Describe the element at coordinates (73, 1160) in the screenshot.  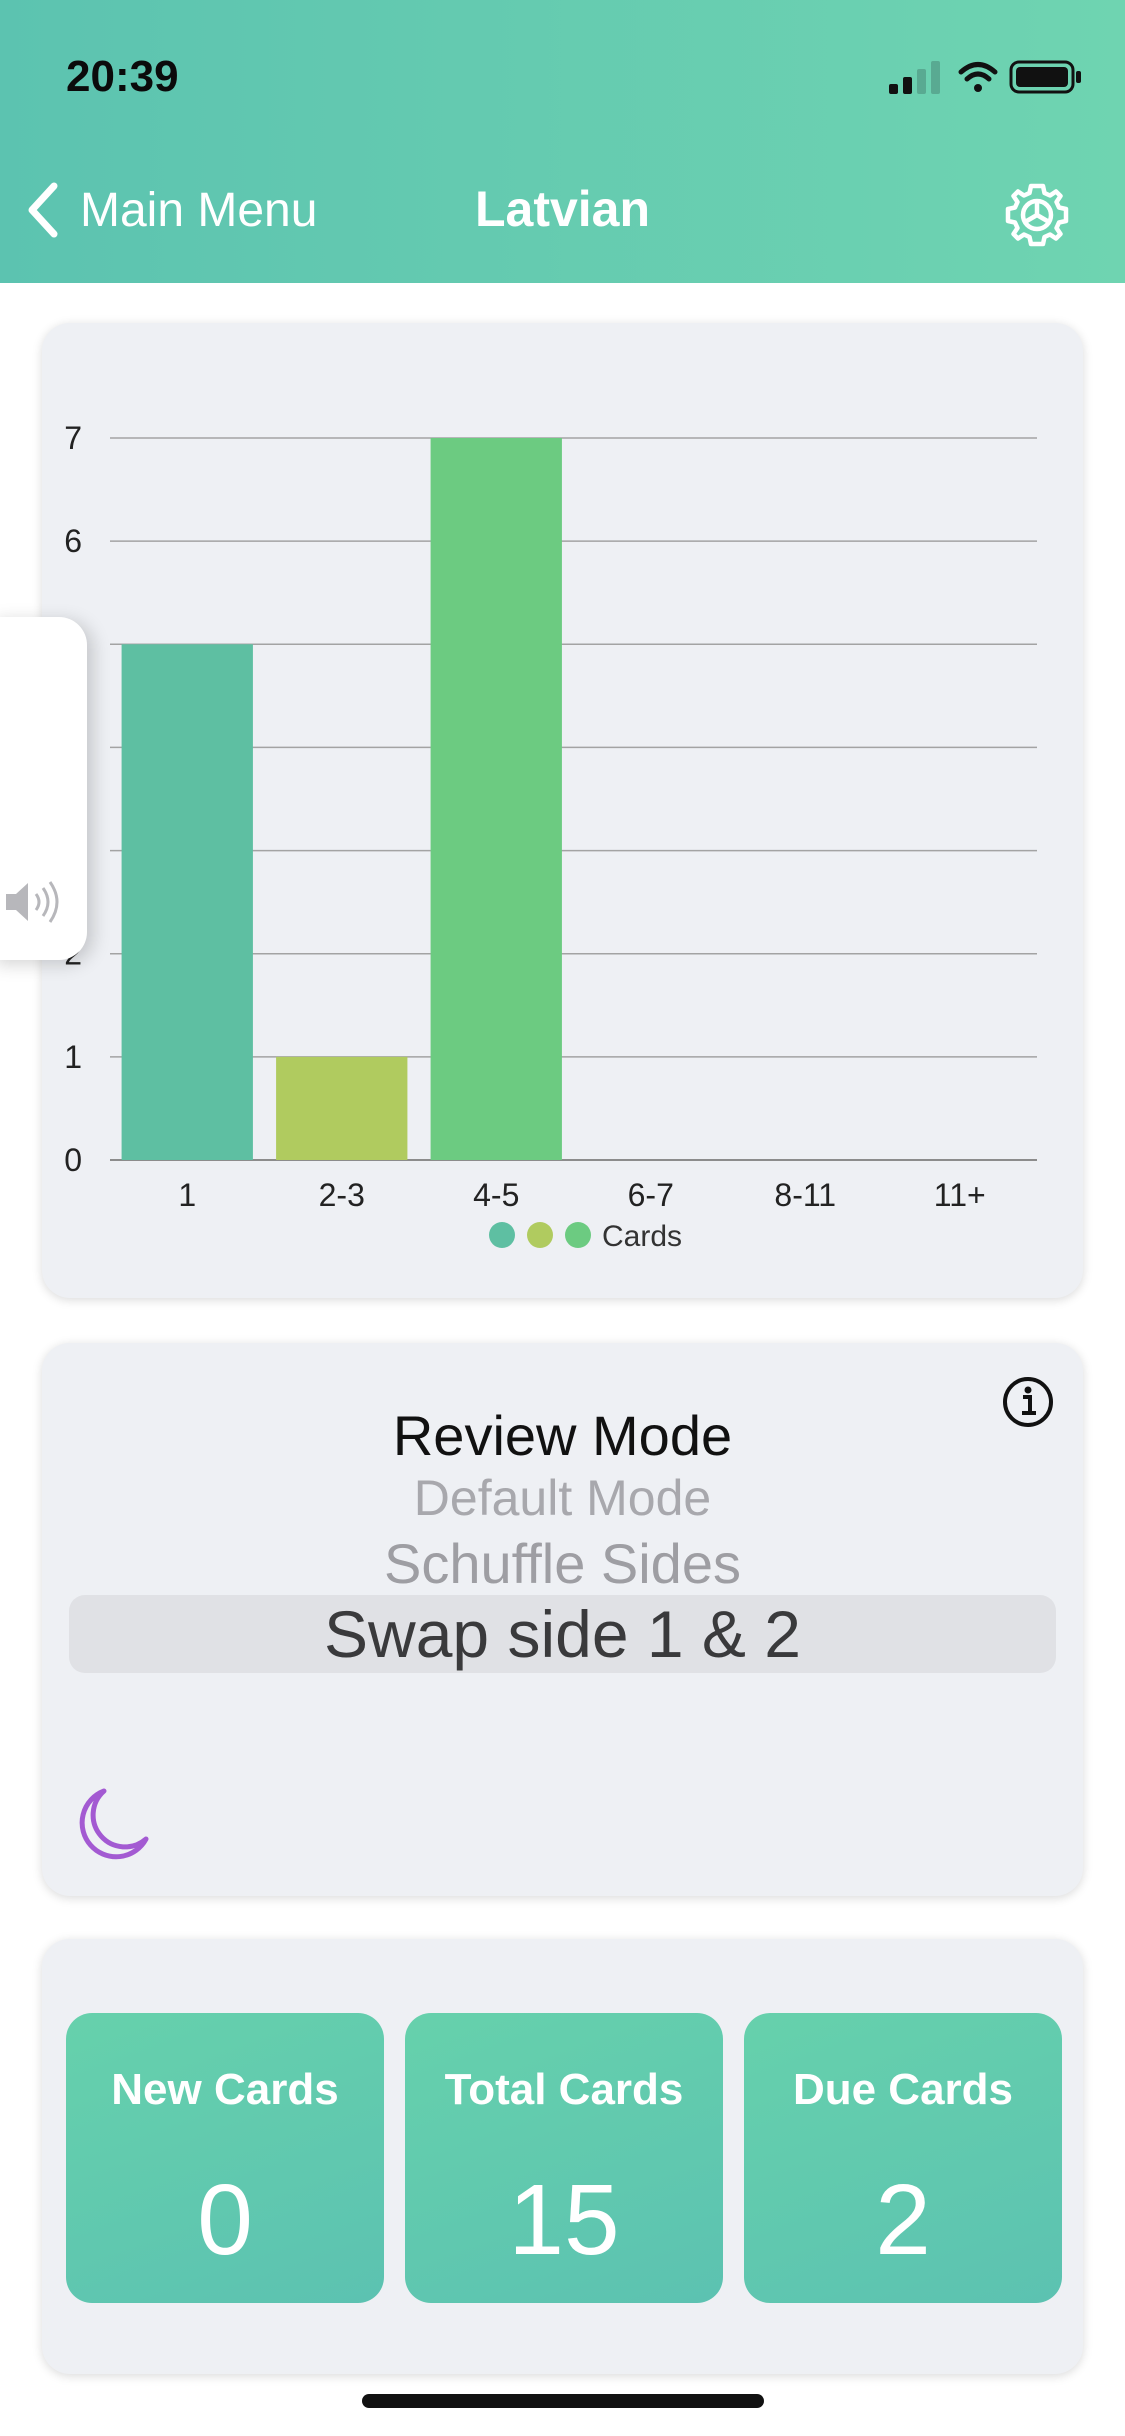
I see `y-tick-label: 0` at that location.